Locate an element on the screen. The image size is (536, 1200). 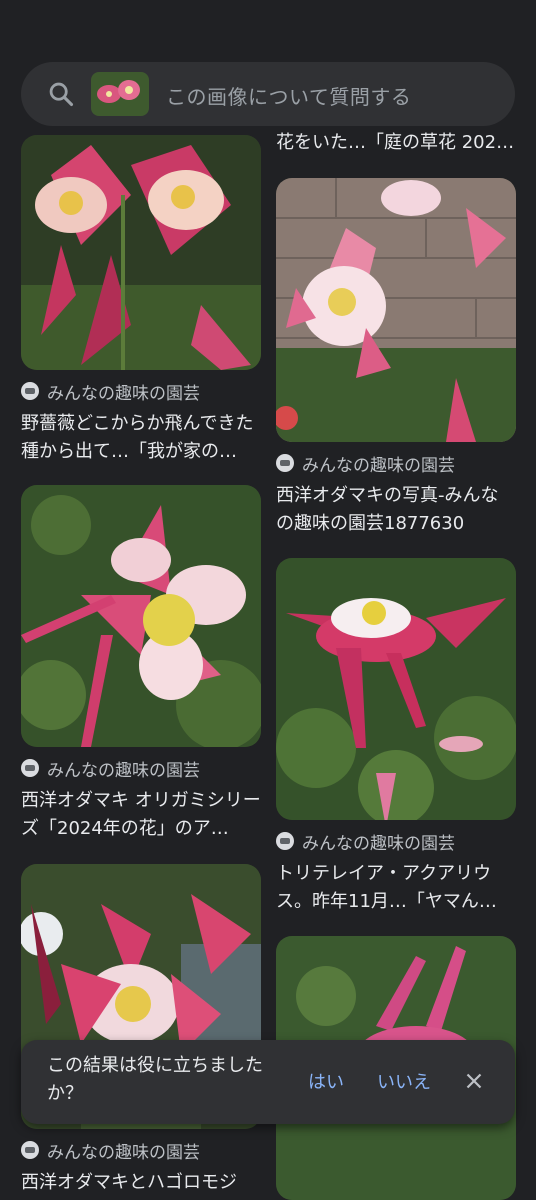
result-card: みんなの趣味の園芸 西洋オダマキとハゴロモジ is located at coordinates (141, 1030).